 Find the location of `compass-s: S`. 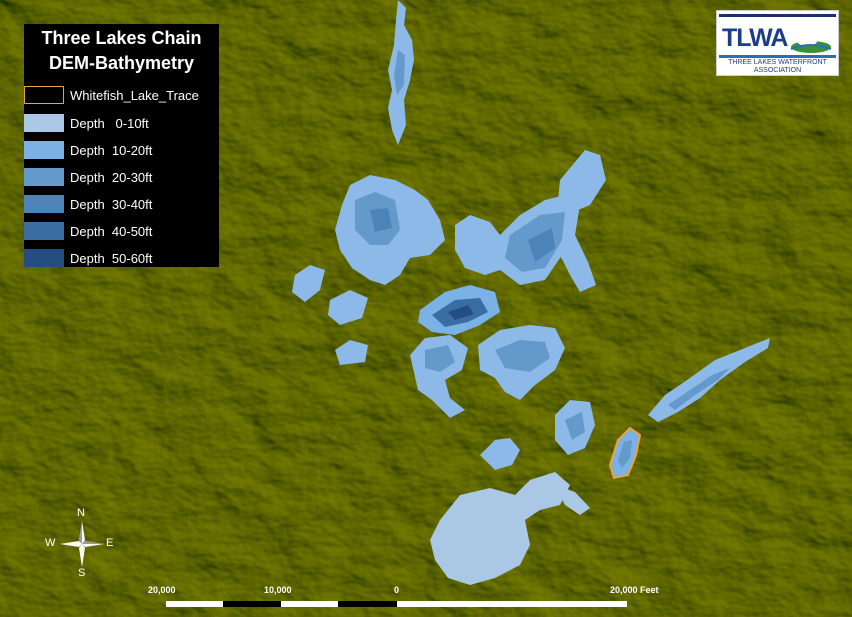

compass-s: S is located at coordinates (82, 573).